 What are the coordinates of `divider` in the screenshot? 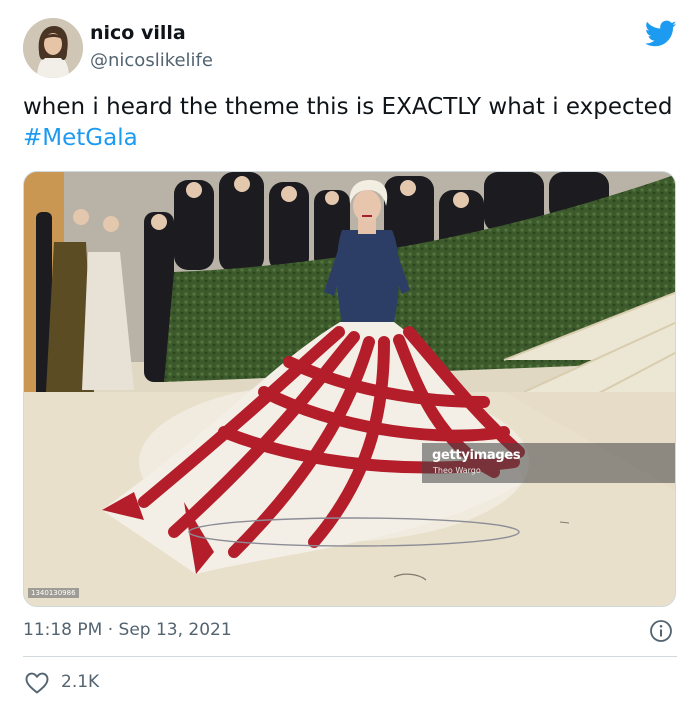 It's located at (350, 656).